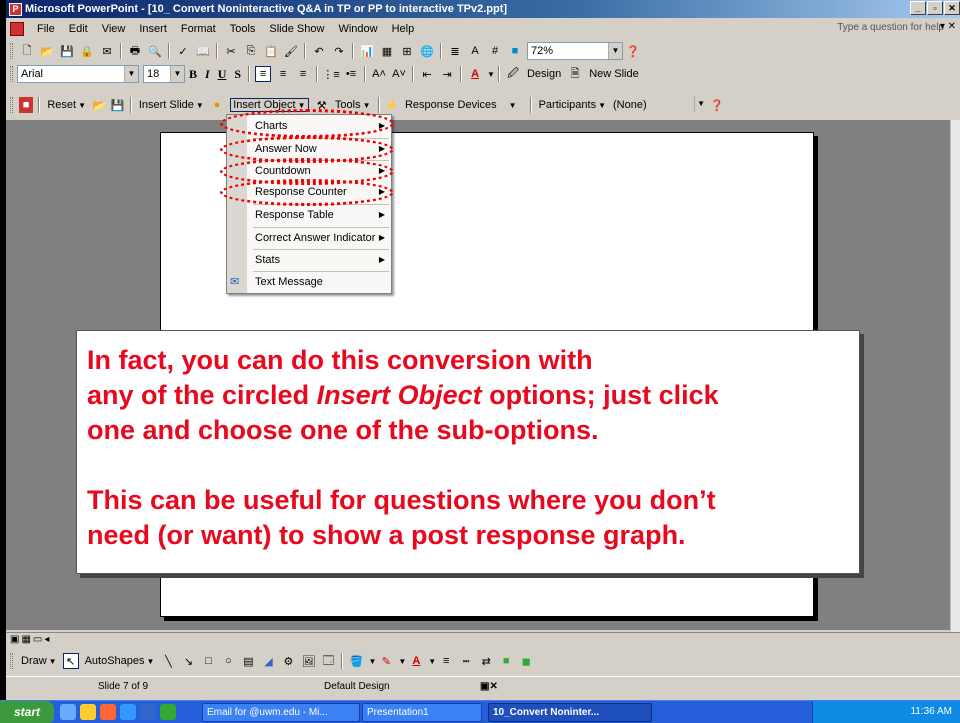 The height and width of the screenshot is (723, 960). Describe the element at coordinates (330, 74) in the screenshot. I see `numbering-icon: ⋮≡` at that location.